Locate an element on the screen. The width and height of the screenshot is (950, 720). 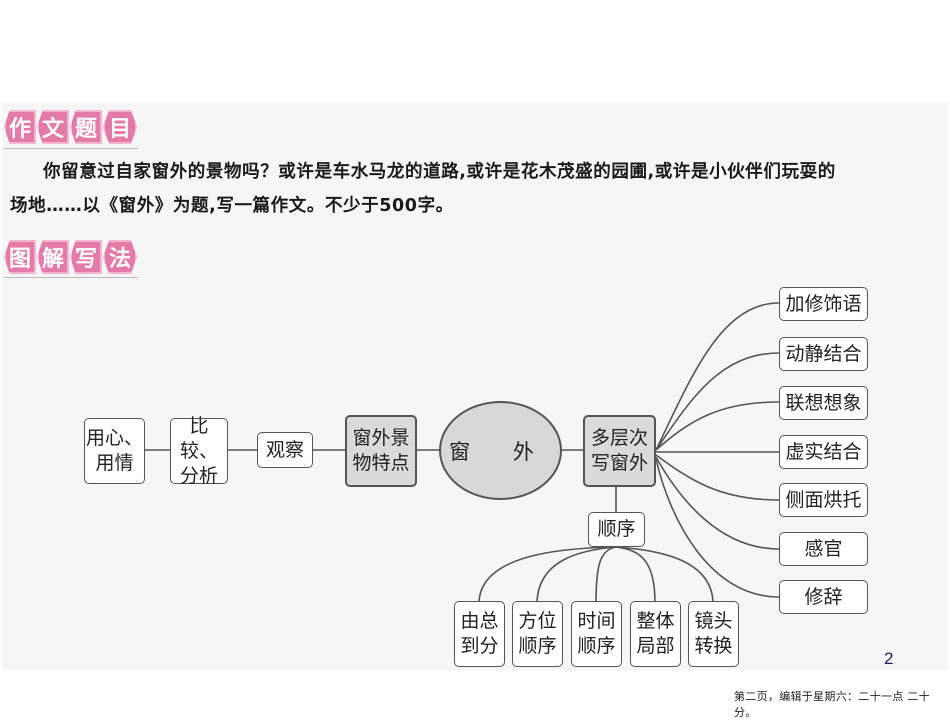
node-bijiao: 比较、 分析 is located at coordinates (199, 451).